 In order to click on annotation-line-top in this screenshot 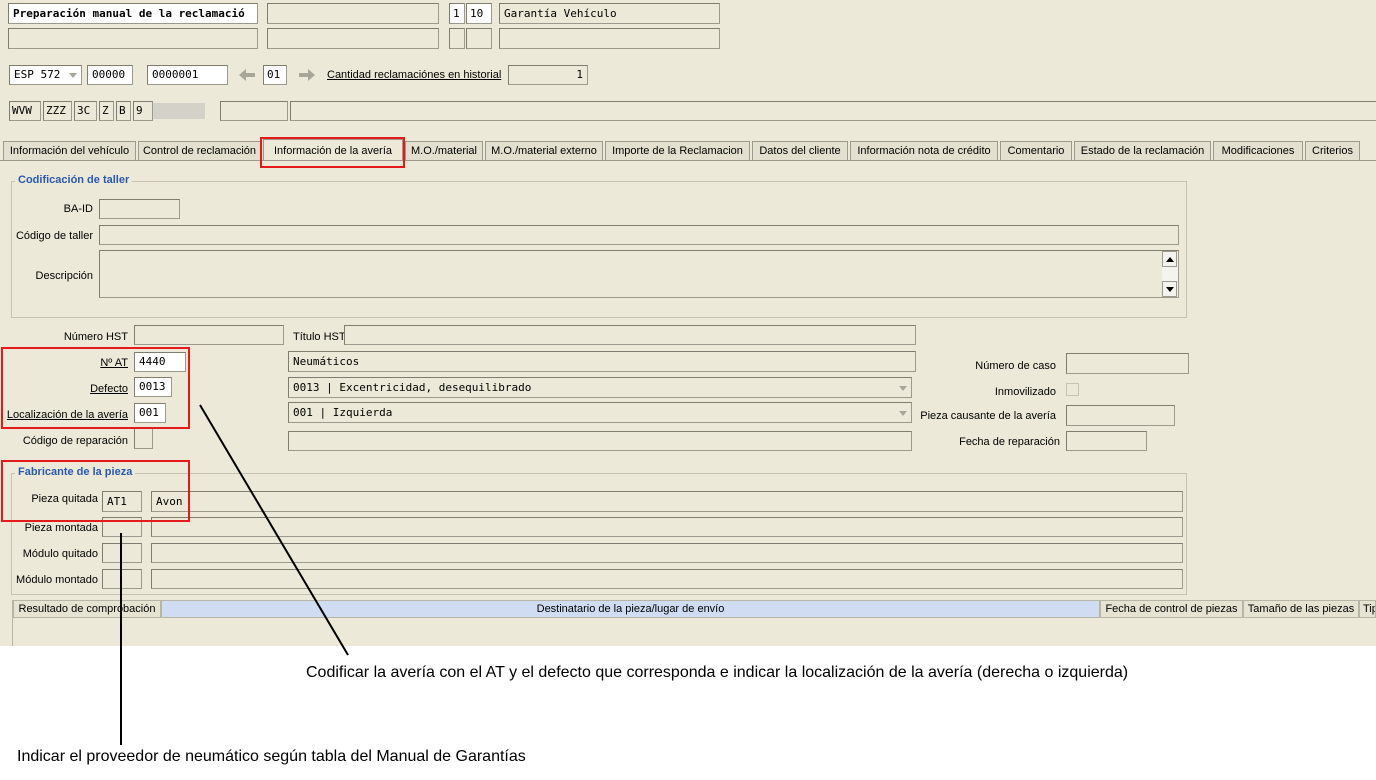, I will do `click(274, 530)`.